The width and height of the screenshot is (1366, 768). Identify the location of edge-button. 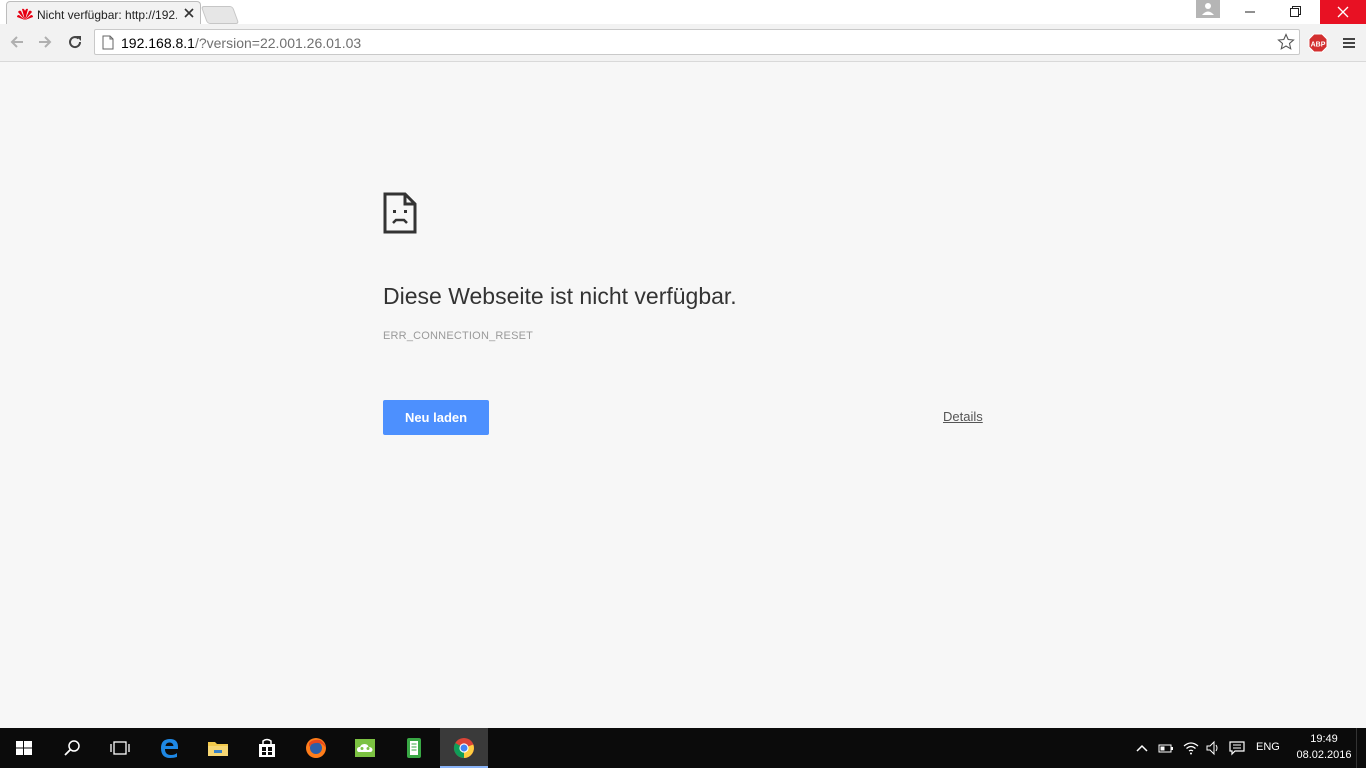
(170, 748).